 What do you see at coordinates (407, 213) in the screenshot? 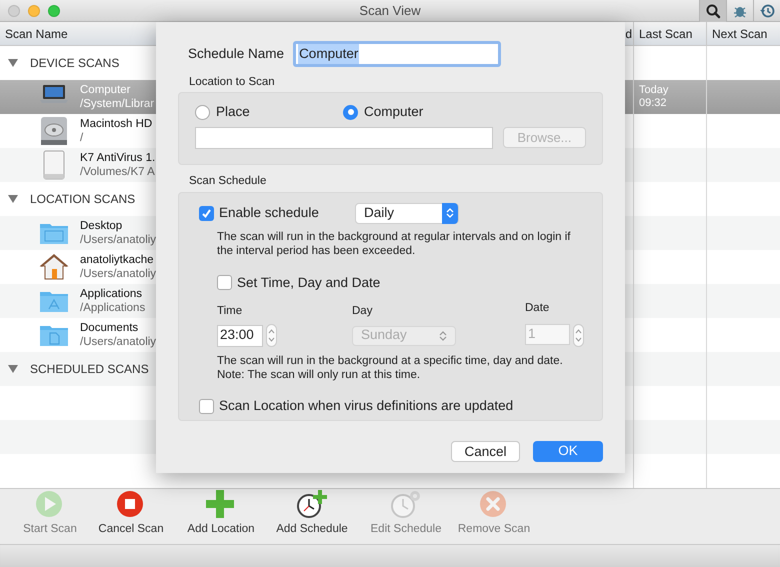
I see `frequency-dropdown: Daily` at bounding box center [407, 213].